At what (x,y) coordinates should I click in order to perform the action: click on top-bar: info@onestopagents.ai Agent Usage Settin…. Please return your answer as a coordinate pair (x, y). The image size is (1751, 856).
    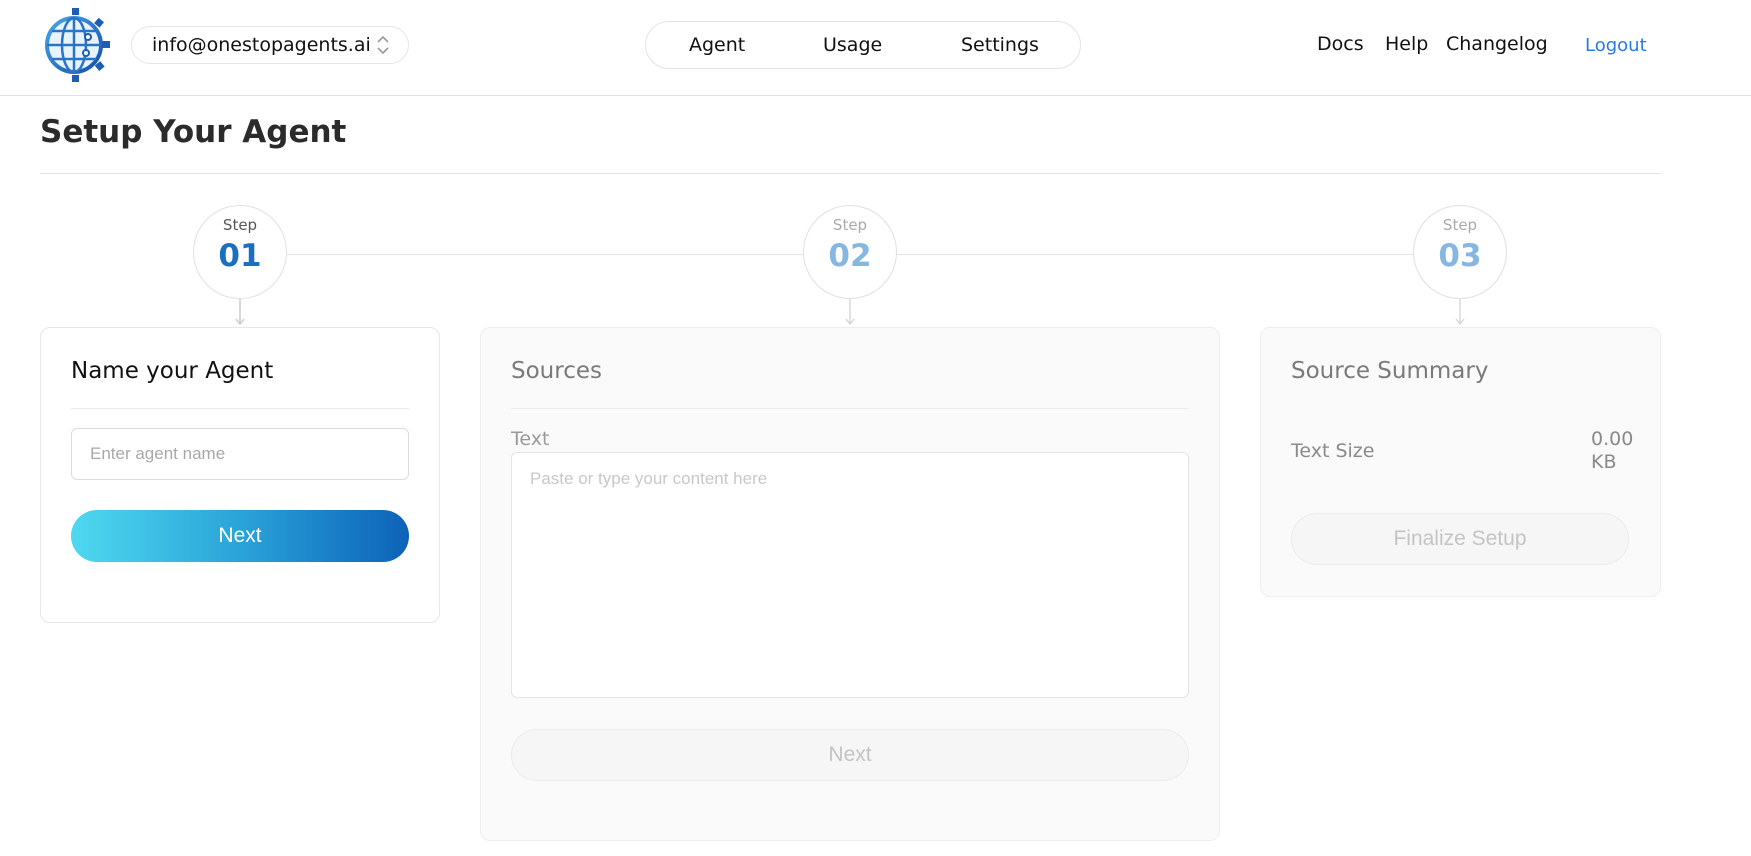
    Looking at the image, I should click on (875, 48).